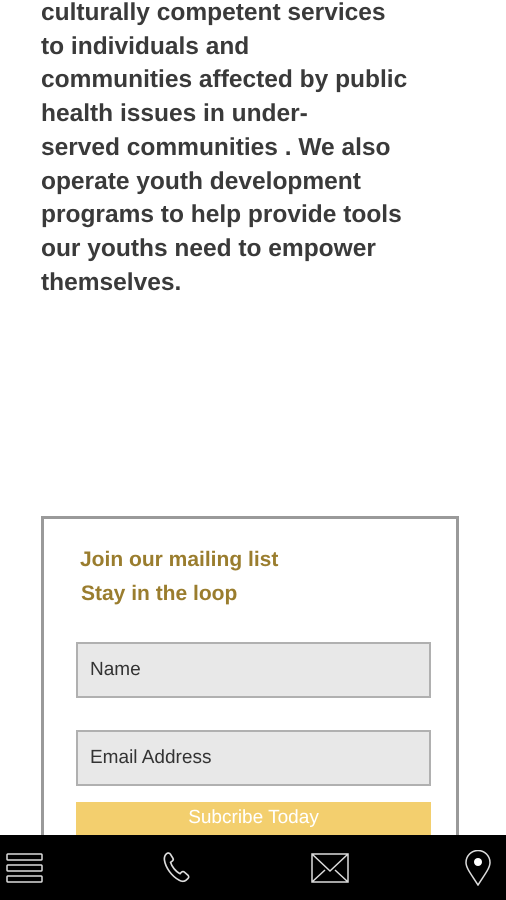 The image size is (506, 900). What do you see at coordinates (159, 594) in the screenshot?
I see `mailing-subtitle: Stay in the loop` at bounding box center [159, 594].